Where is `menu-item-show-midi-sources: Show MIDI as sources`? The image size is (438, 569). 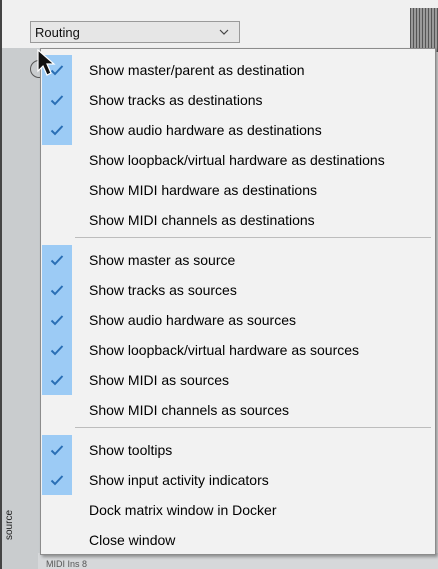 menu-item-show-midi-sources: Show MIDI as sources is located at coordinates (238, 380).